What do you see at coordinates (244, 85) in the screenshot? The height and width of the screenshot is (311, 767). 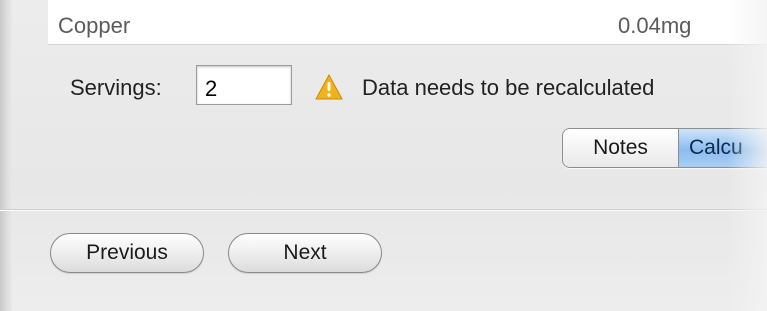 I see `servings-input` at bounding box center [244, 85].